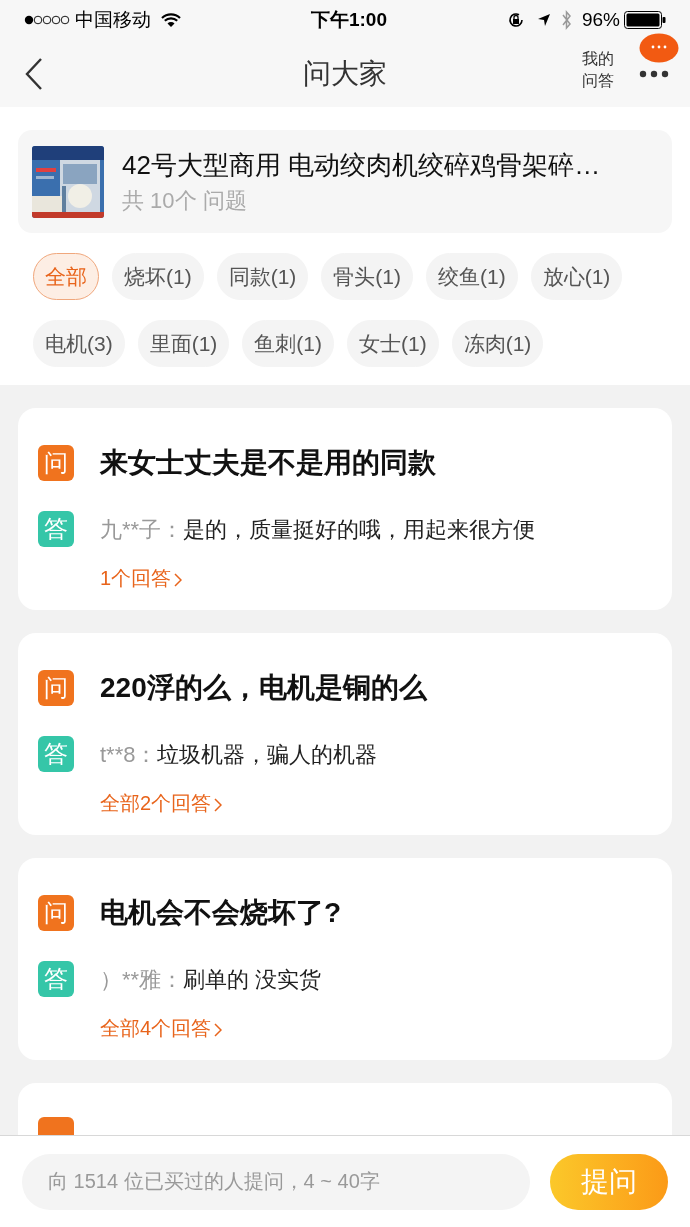 This screenshot has height=1227, width=690. What do you see at coordinates (566, 20) in the screenshot?
I see `bluetooth-icon` at bounding box center [566, 20].